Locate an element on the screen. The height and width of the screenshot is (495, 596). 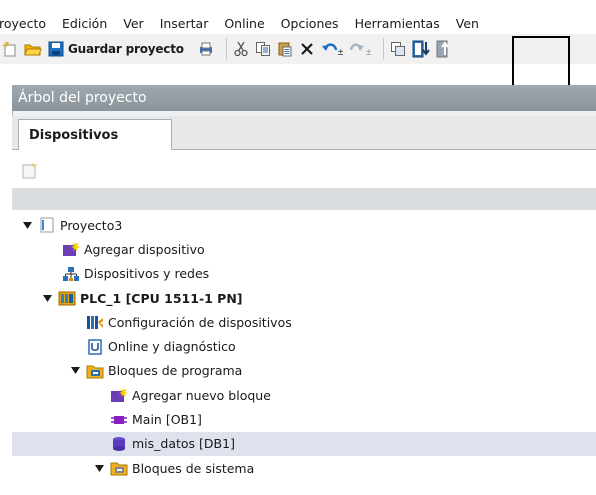
download-to-device-button is located at coordinates (421, 49).